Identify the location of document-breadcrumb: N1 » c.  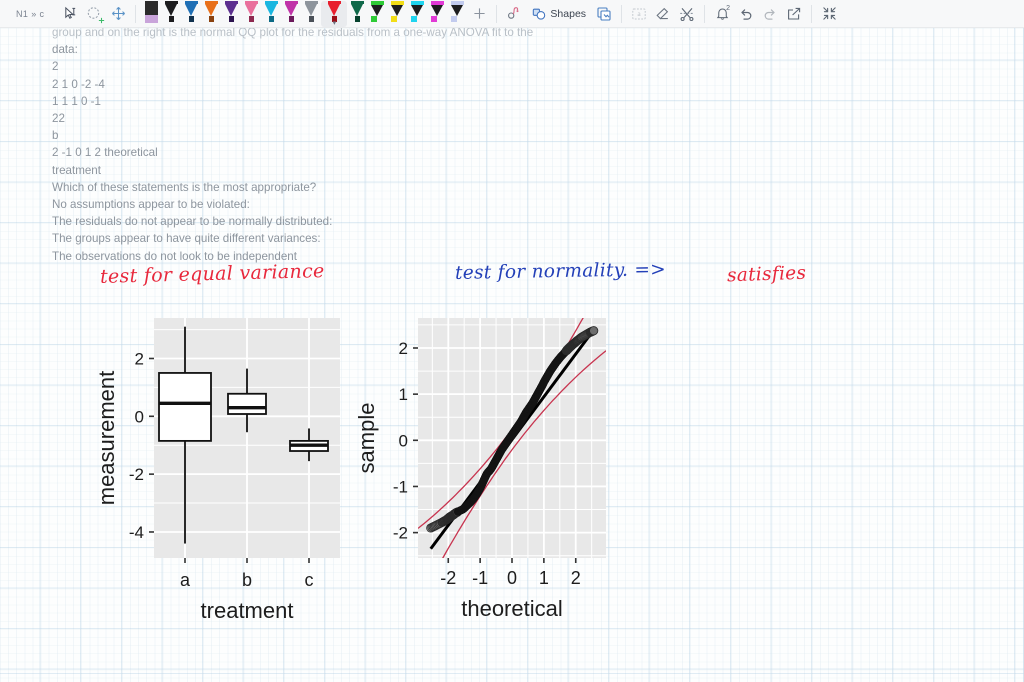
(30, 14).